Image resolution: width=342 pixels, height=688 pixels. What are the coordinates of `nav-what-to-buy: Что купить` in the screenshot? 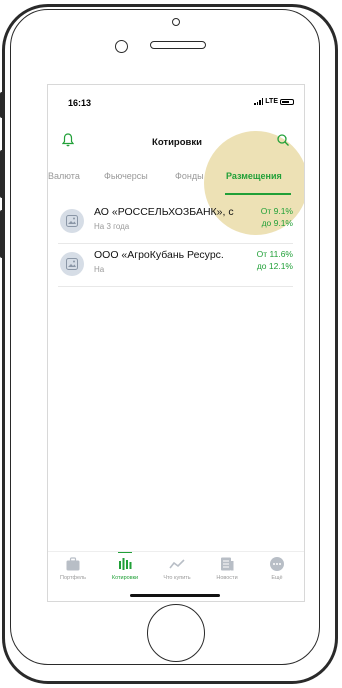 It's located at (177, 568).